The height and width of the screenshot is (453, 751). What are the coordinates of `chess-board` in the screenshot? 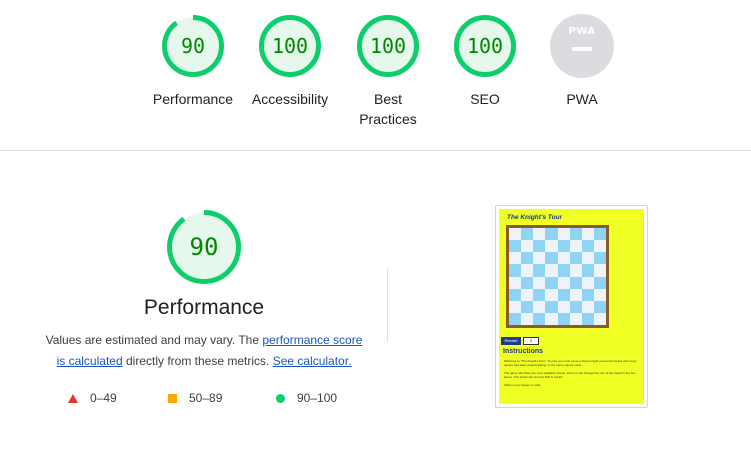 It's located at (557, 276).